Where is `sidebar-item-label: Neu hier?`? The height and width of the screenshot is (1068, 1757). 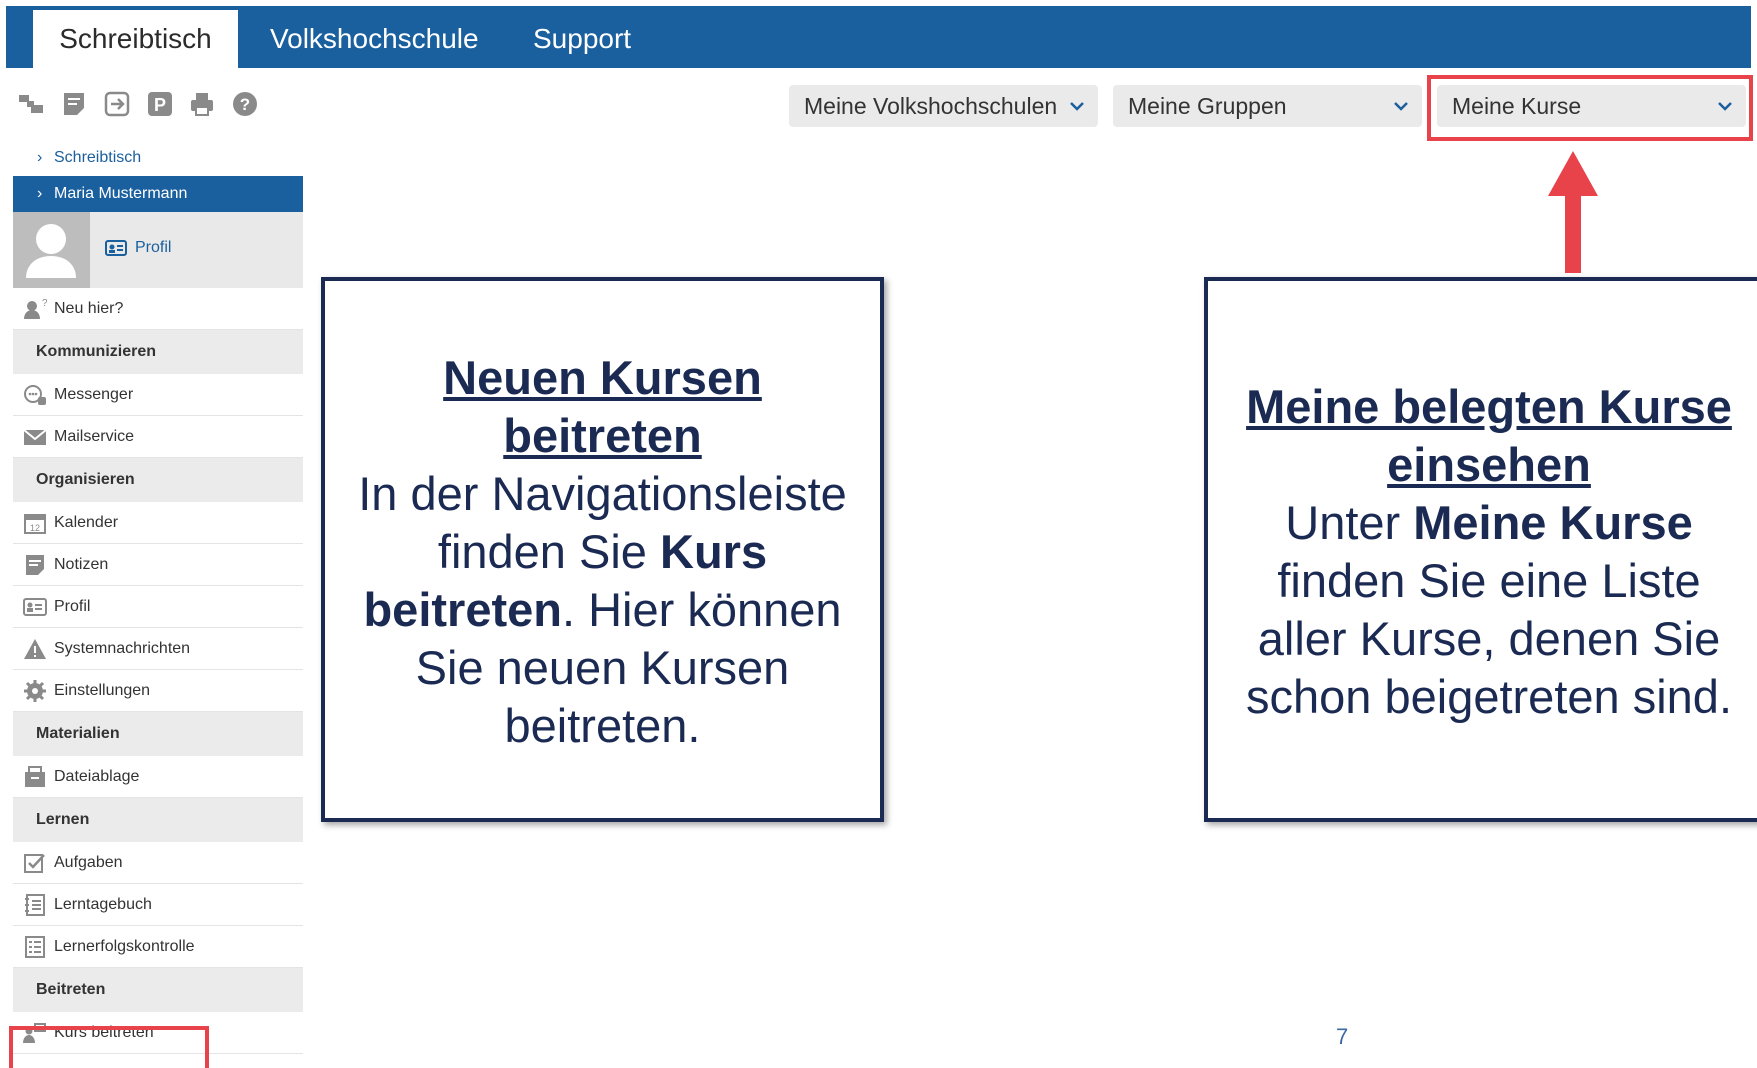
sidebar-item-label: Neu hier? is located at coordinates (89, 308).